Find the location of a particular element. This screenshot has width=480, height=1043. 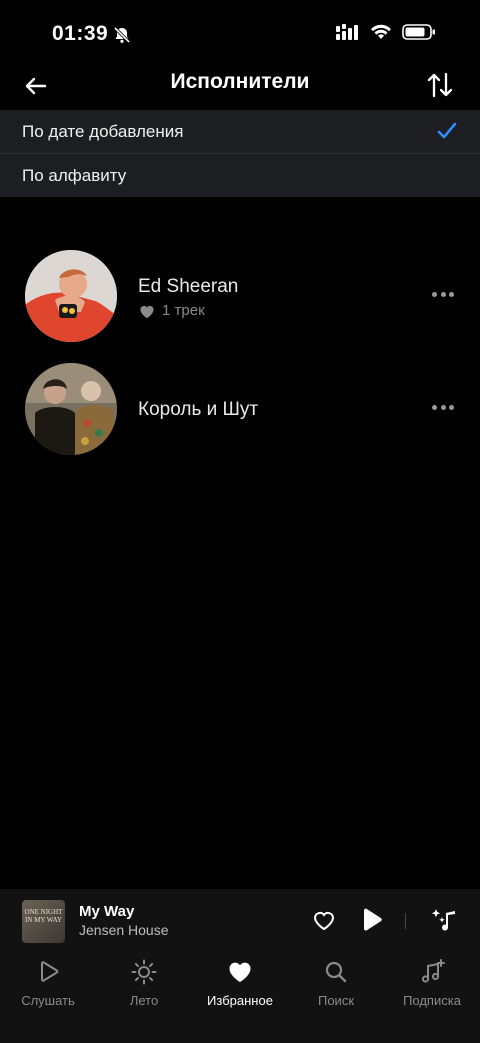

tab-label: Подписка is located at coordinates (432, 1000).